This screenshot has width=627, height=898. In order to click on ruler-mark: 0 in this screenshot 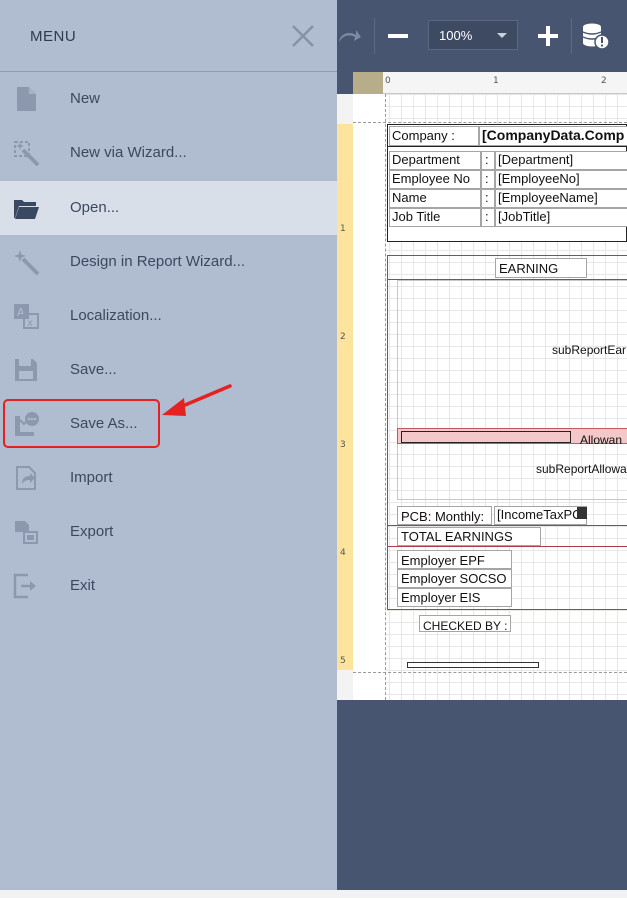, I will do `click(388, 81)`.